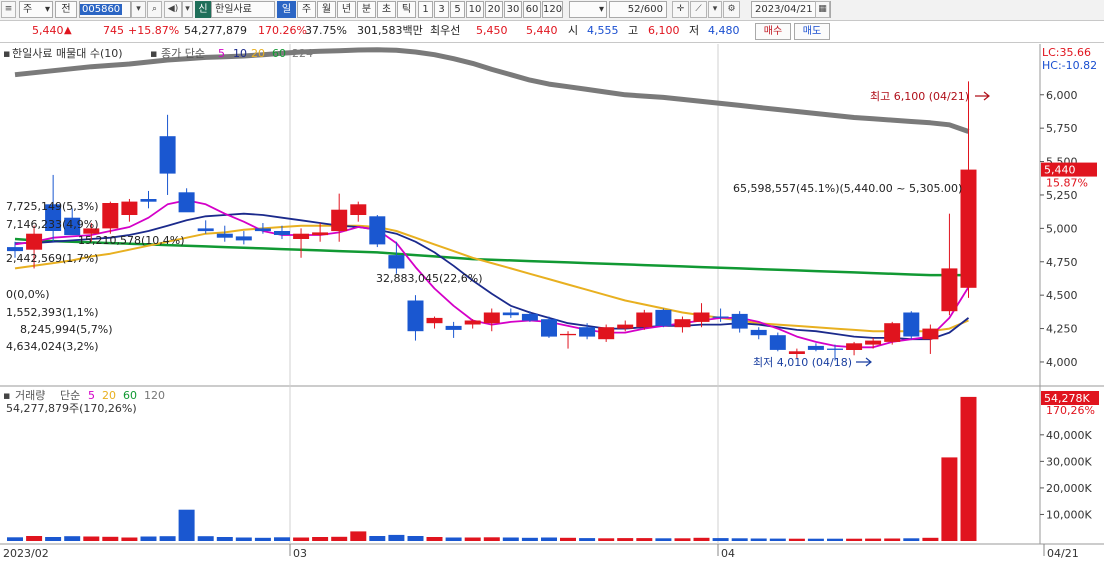 This screenshot has width=1104, height=563. What do you see at coordinates (773, 31) in the screenshot?
I see `buy-button: 매수` at bounding box center [773, 31].